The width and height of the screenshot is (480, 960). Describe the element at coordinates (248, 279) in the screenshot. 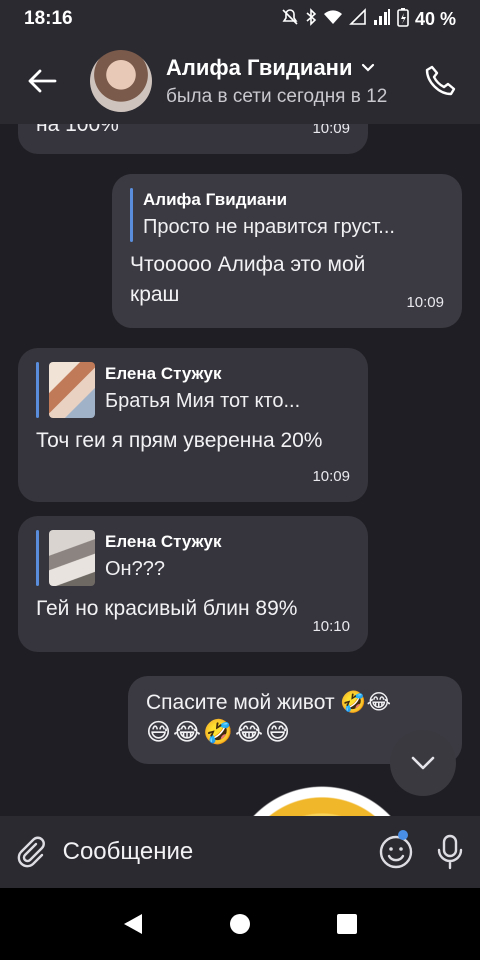

I see `message-text: Чтооооо Алифа это мой краш` at that location.